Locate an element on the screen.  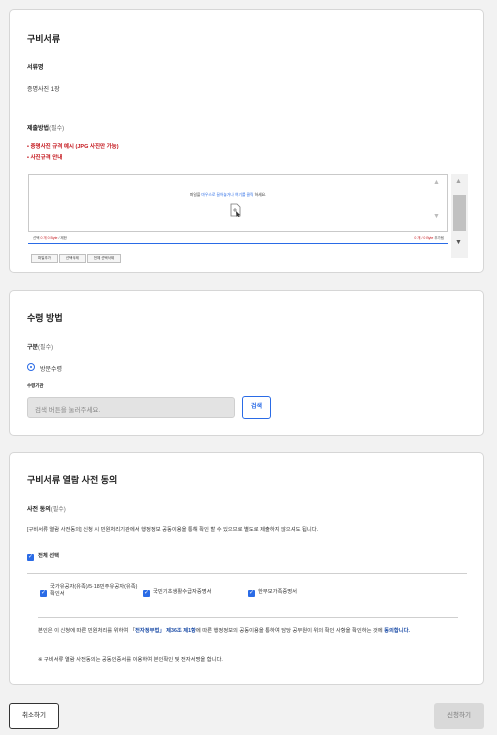
visit-pickup-radio is located at coordinates (31, 367).